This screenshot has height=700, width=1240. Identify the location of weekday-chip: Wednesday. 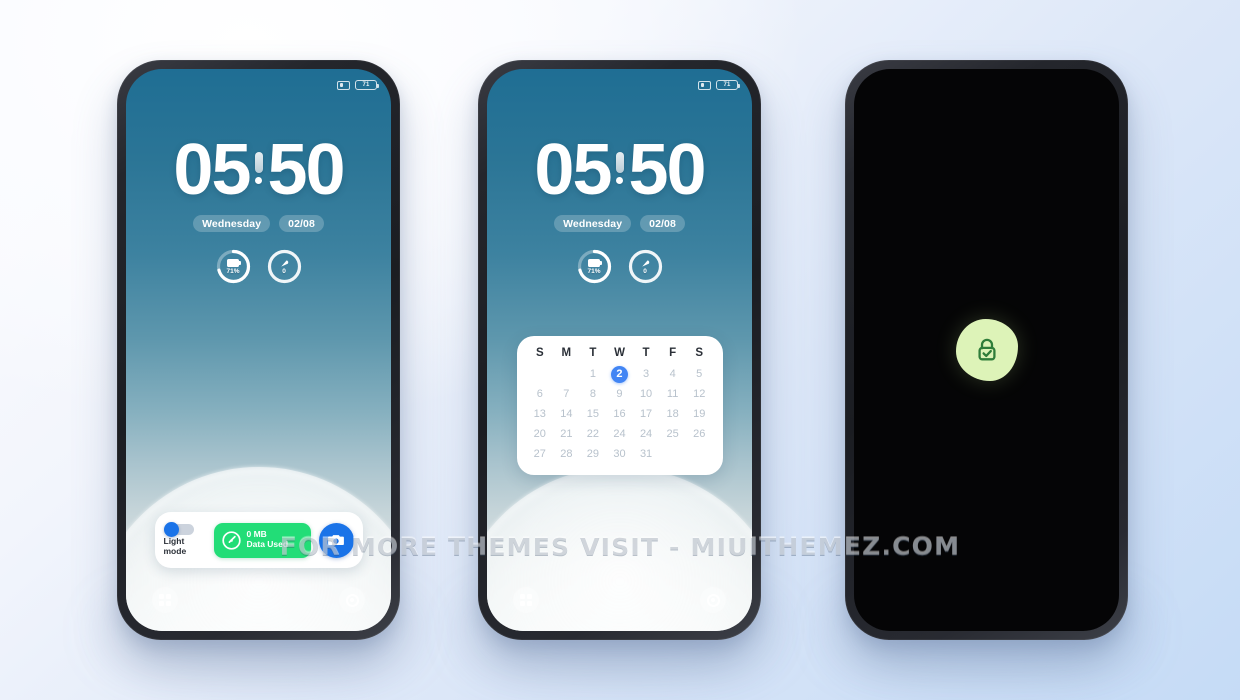
(593, 224).